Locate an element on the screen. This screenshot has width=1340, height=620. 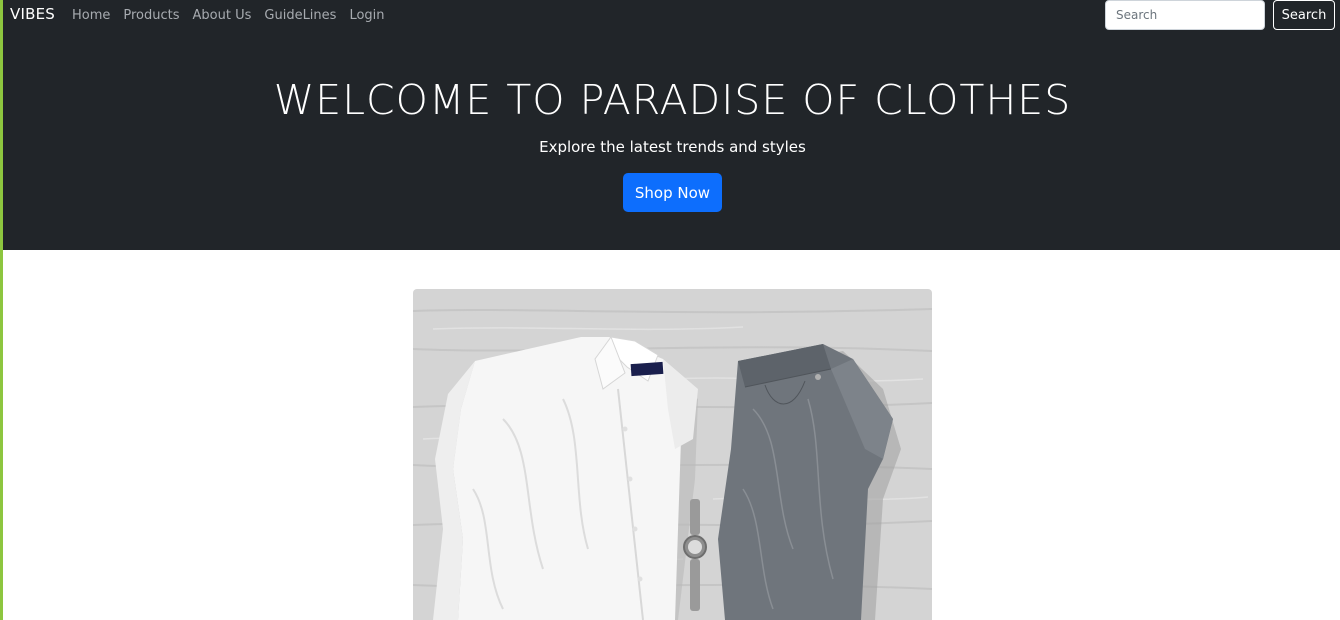
left-accent-bar is located at coordinates (1, 310).